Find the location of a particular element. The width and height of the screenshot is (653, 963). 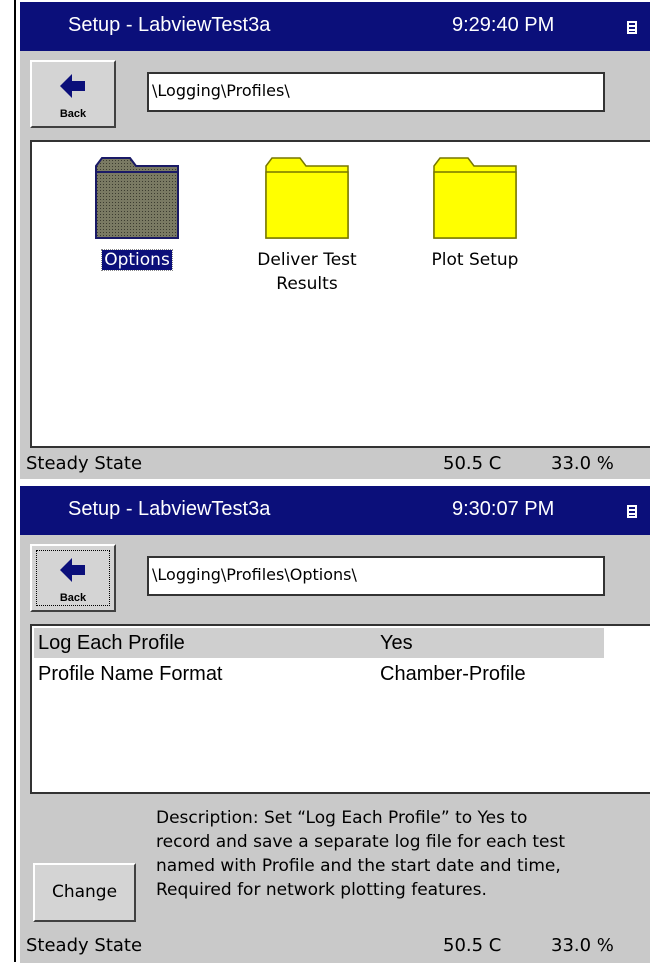

change-button: Change is located at coordinates (84, 892).